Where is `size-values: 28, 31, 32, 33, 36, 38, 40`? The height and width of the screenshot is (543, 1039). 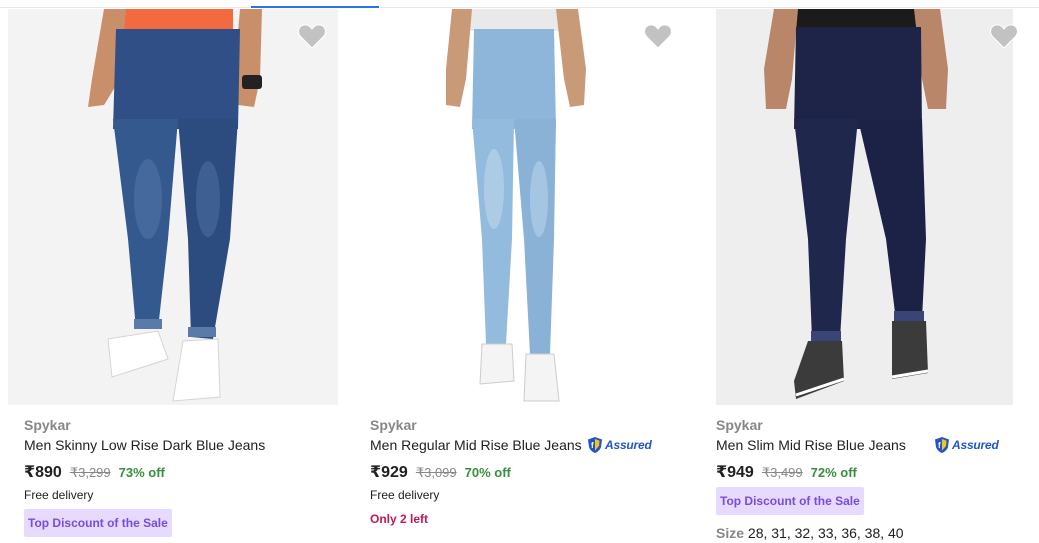
size-values: 28, 31, 32, 33, 36, 38, 40 is located at coordinates (825, 533).